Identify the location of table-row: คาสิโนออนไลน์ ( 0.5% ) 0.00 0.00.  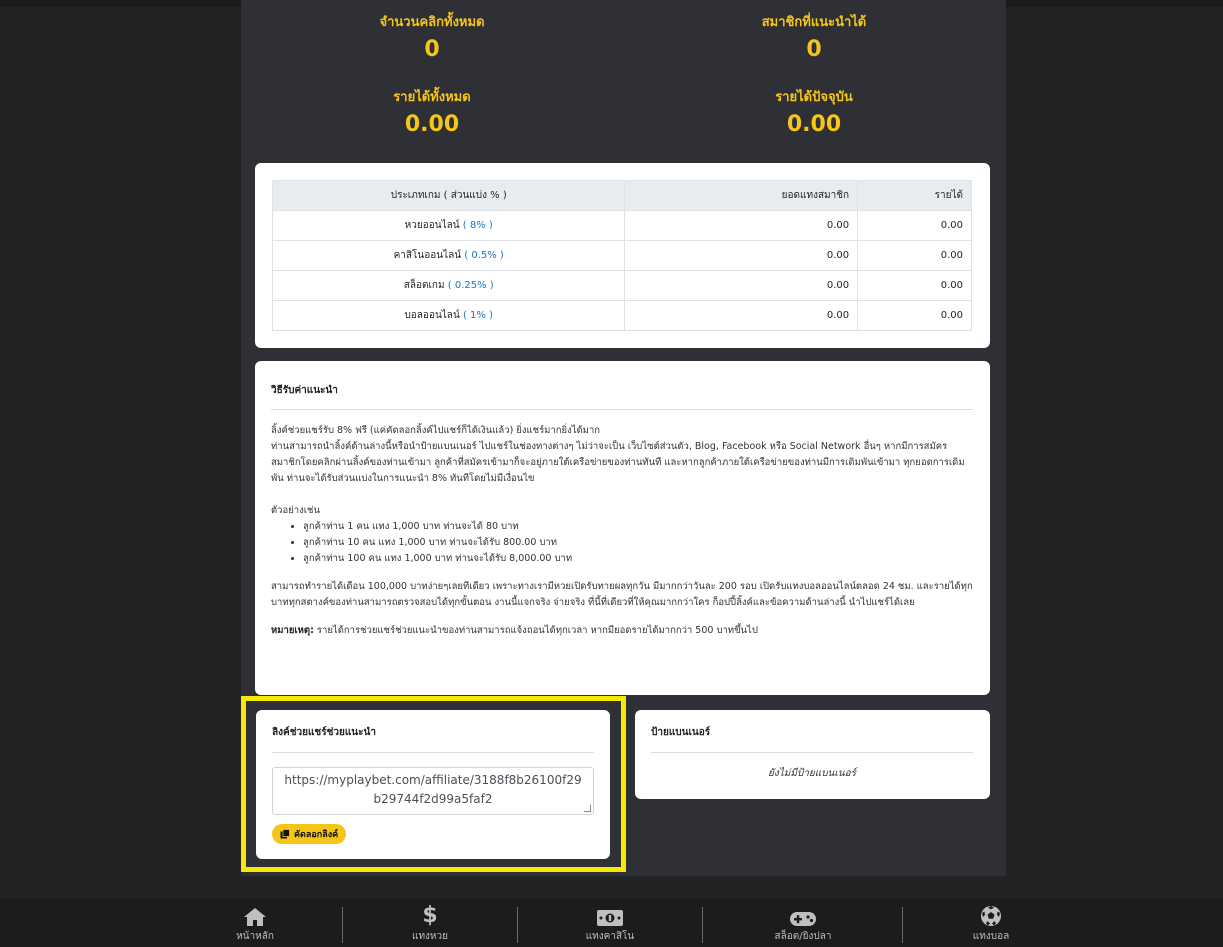
(621, 255).